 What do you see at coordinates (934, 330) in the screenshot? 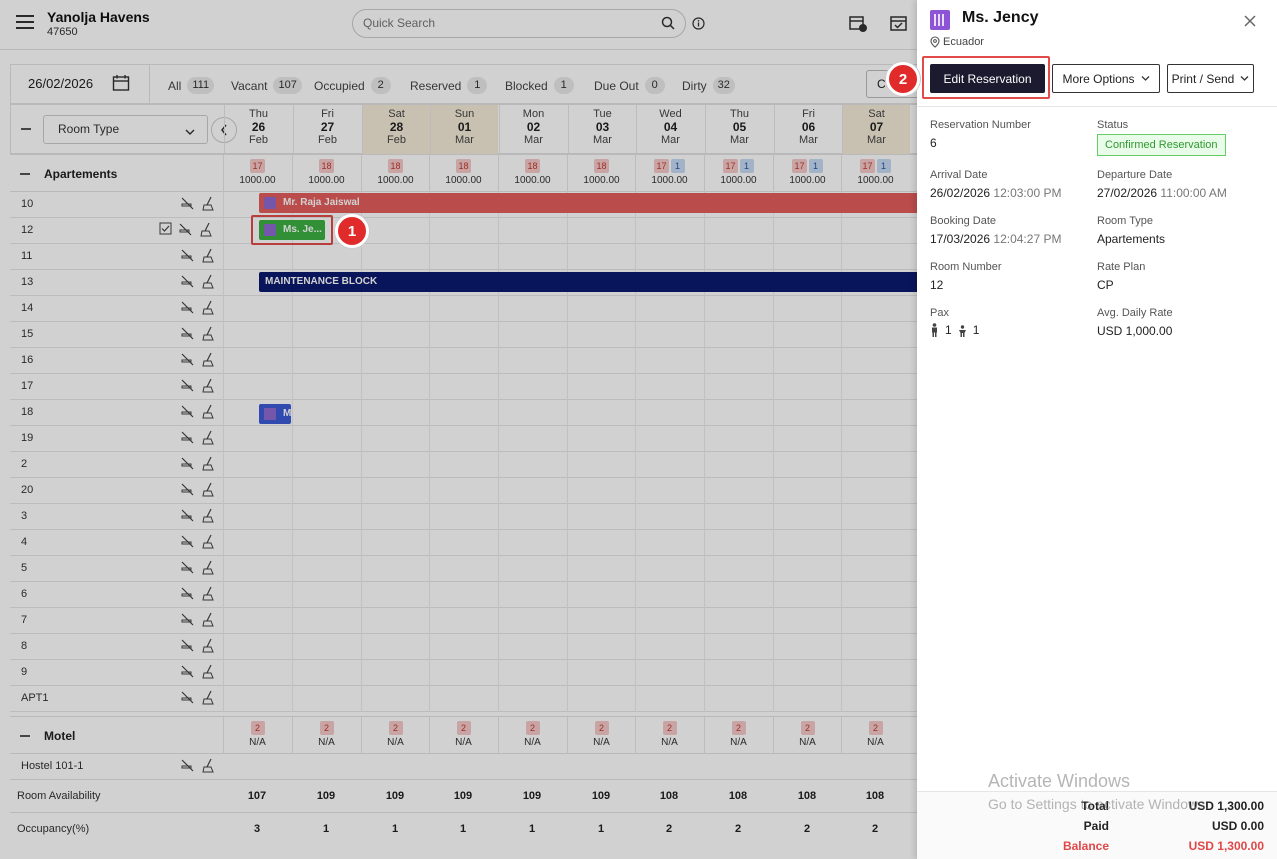
I see `adult-icon` at bounding box center [934, 330].